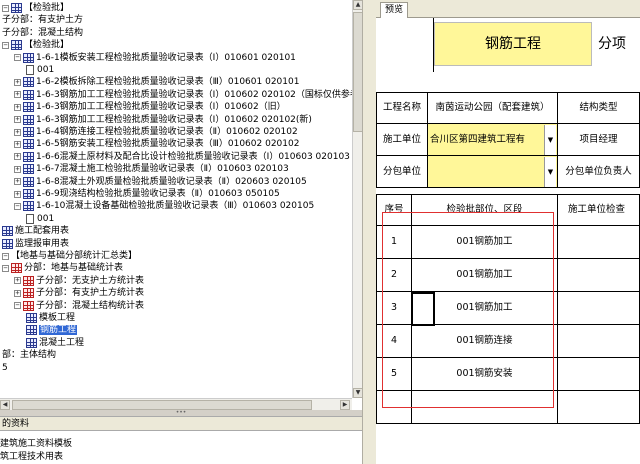  I want to click on preview-tab-bar: 预览, so click(508, 9).